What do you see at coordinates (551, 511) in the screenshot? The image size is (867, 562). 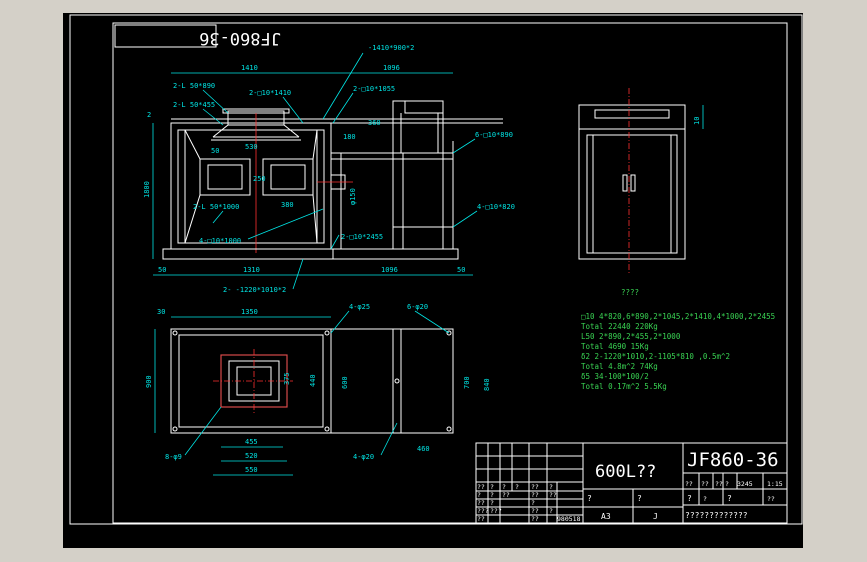 I see `tb-cell-18: ?` at bounding box center [551, 511].